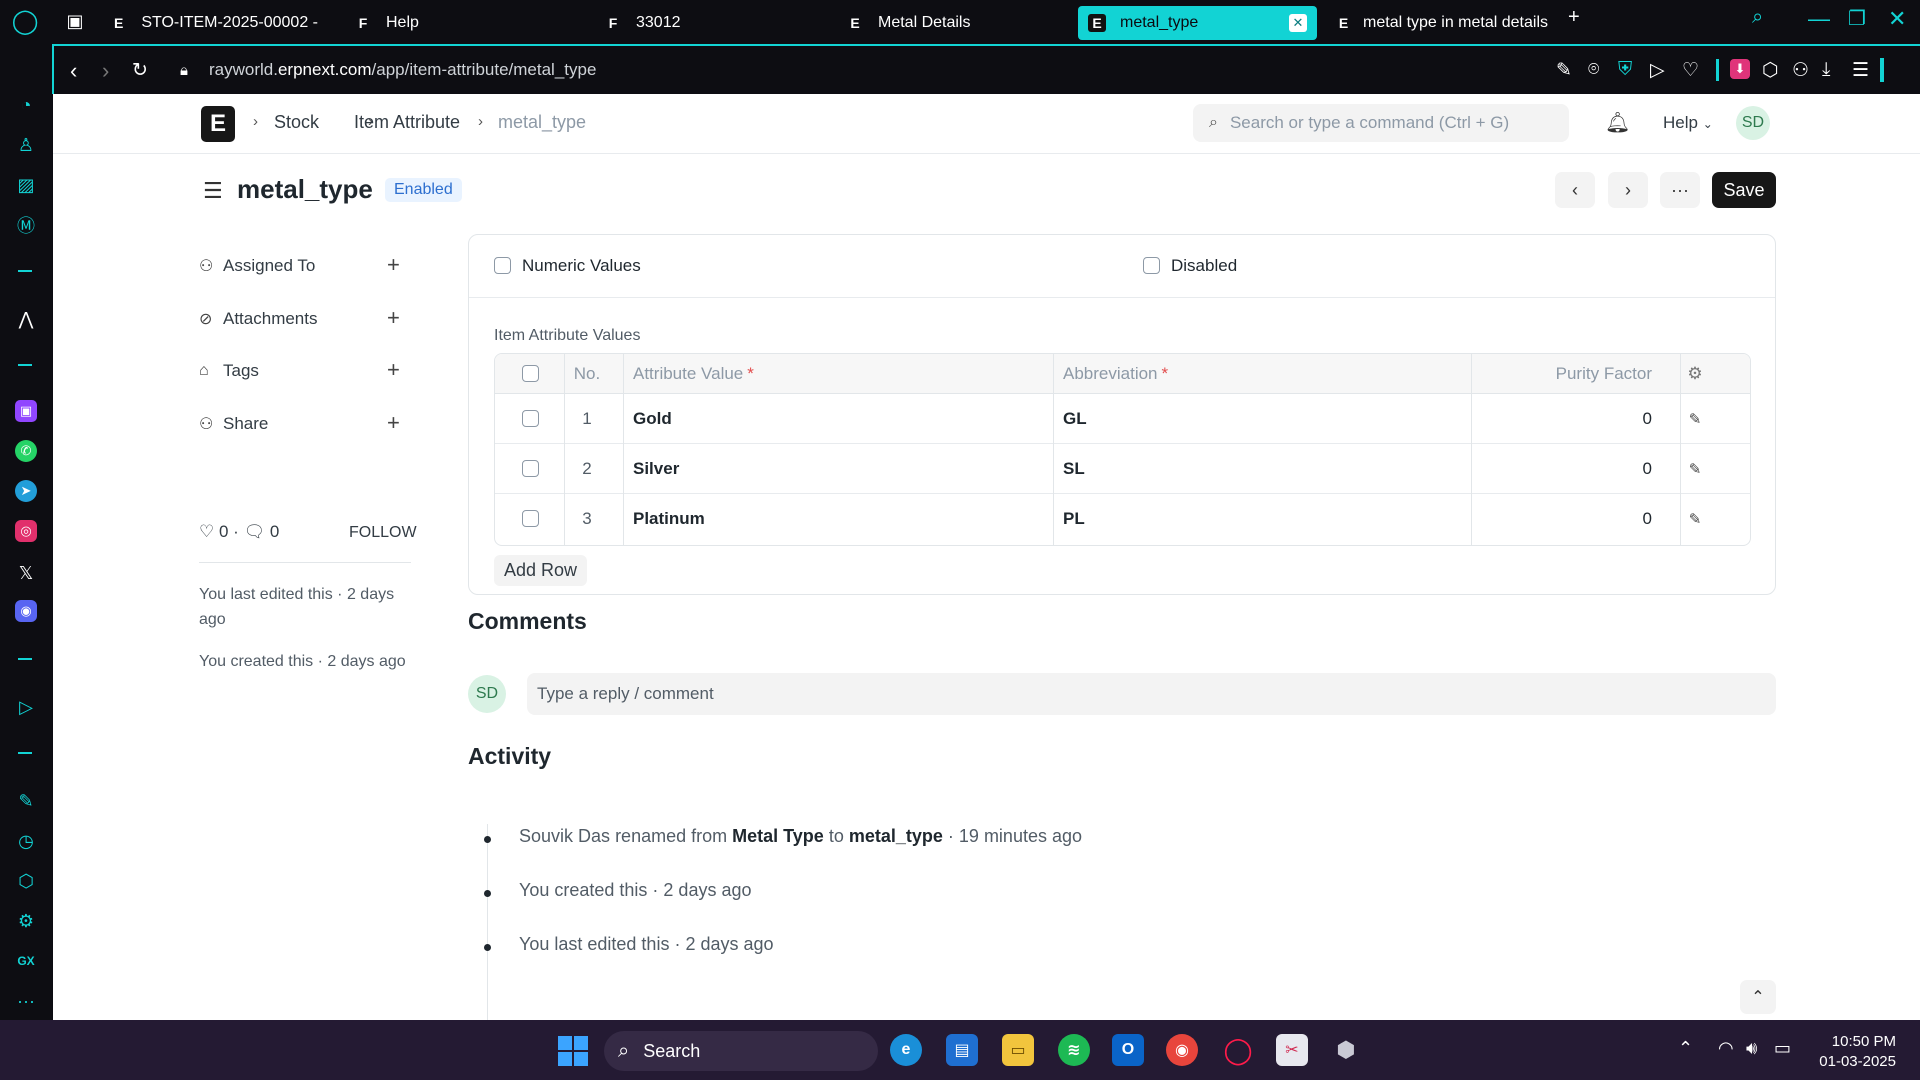  Describe the element at coordinates (1074, 519) in the screenshot. I see `abbreviation-cell: PL` at that location.